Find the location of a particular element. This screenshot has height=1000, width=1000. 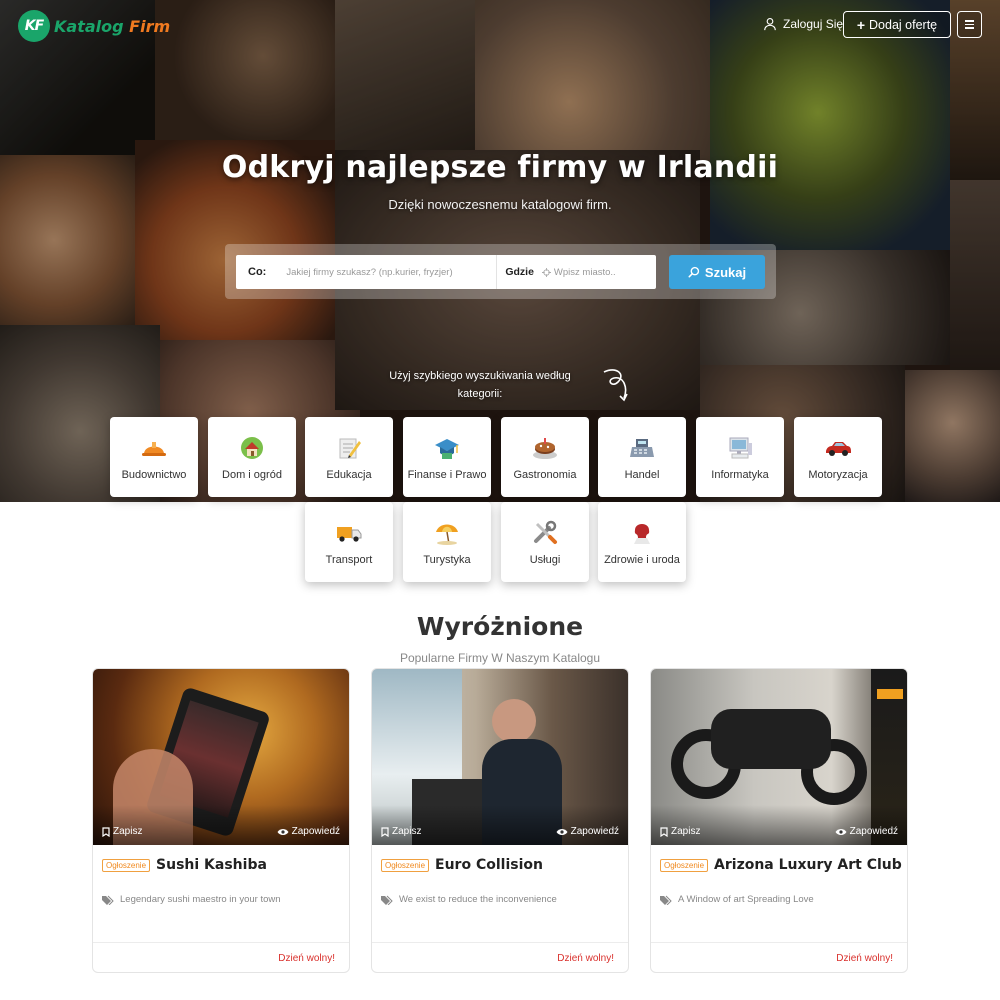

logo-text-primary: Katalog is located at coordinates (89, 26).